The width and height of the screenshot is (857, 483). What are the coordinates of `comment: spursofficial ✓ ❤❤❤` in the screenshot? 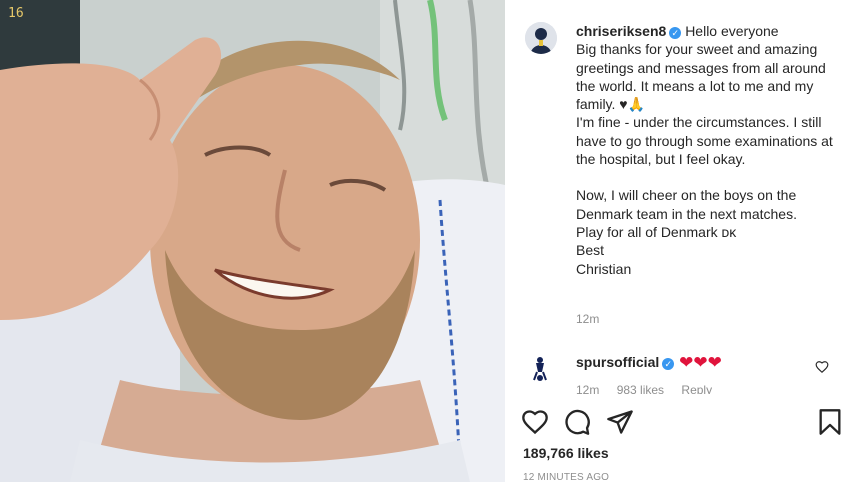 It's located at (649, 363).